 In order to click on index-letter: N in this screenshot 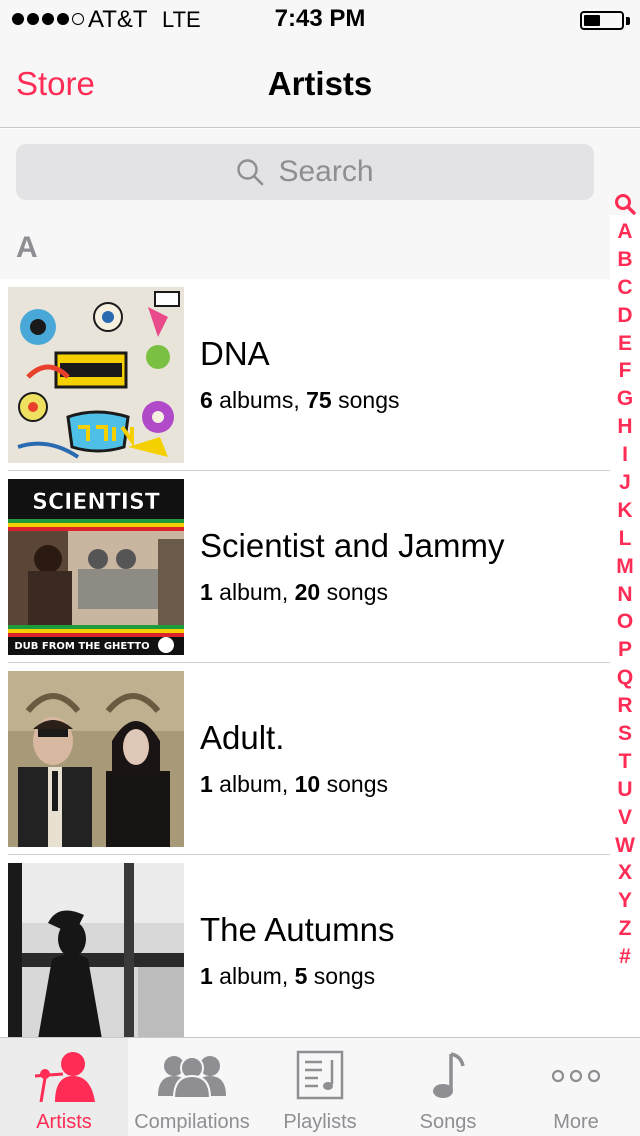, I will do `click(625, 595)`.